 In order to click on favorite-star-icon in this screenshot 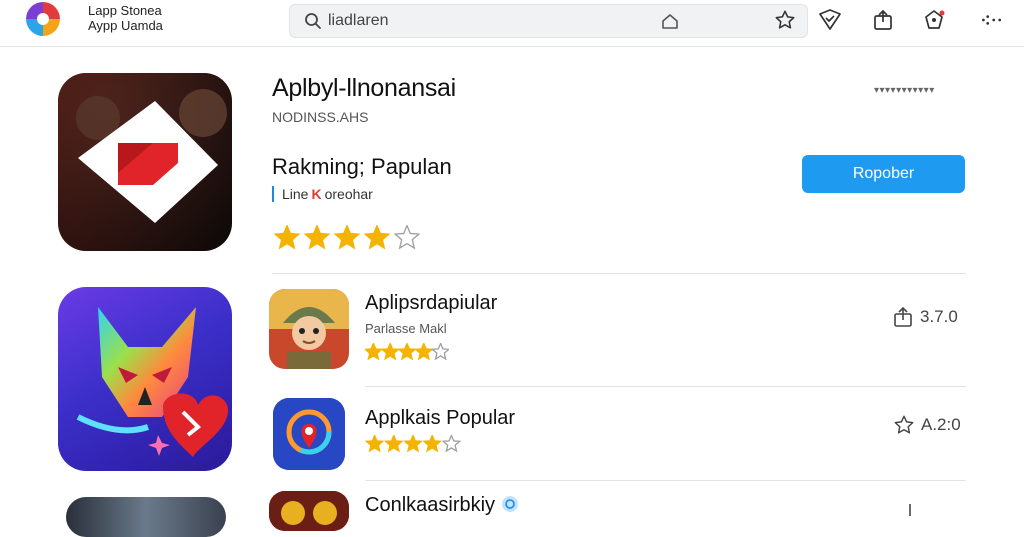, I will do `click(785, 20)`.